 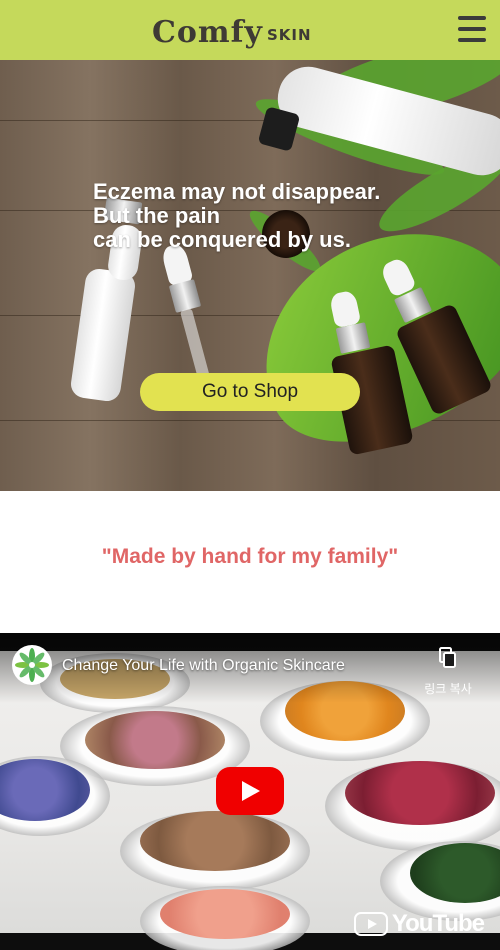 I want to click on pink-salt-pile-image, so click(x=225, y=914).